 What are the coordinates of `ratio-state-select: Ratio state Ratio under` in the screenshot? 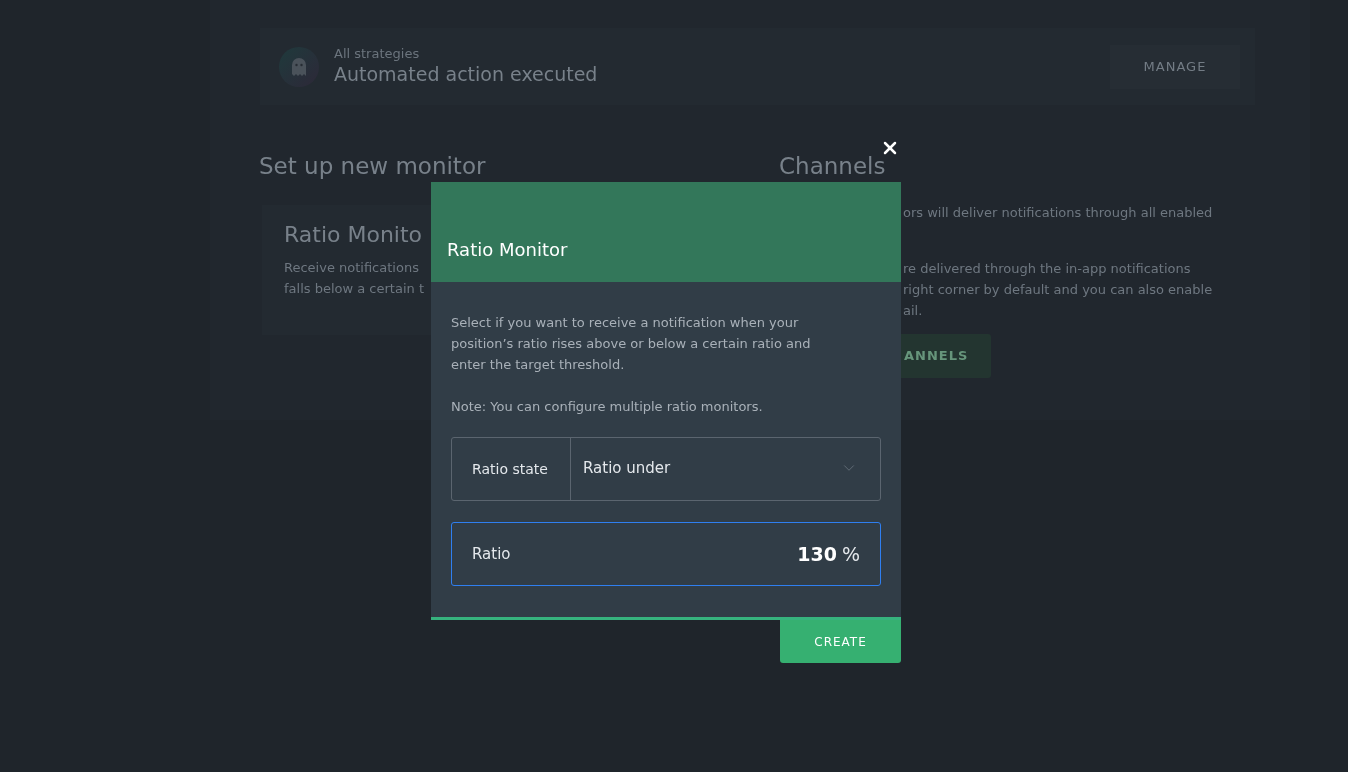 It's located at (666, 469).